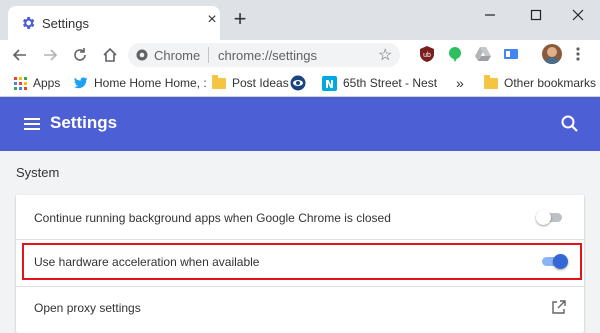 This screenshot has width=600, height=333. I want to click on highlight-box, so click(302, 261).